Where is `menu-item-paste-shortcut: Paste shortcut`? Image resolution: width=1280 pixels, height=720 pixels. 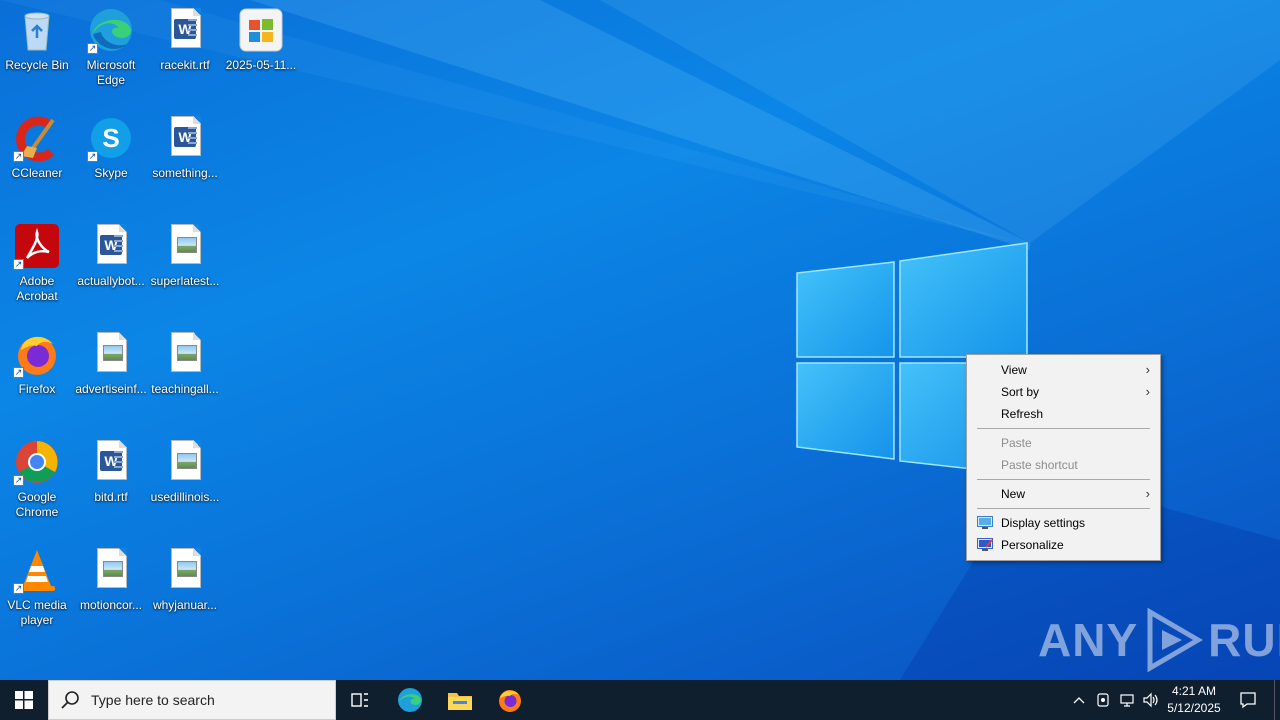 menu-item-paste-shortcut: Paste shortcut is located at coordinates (1063, 465).